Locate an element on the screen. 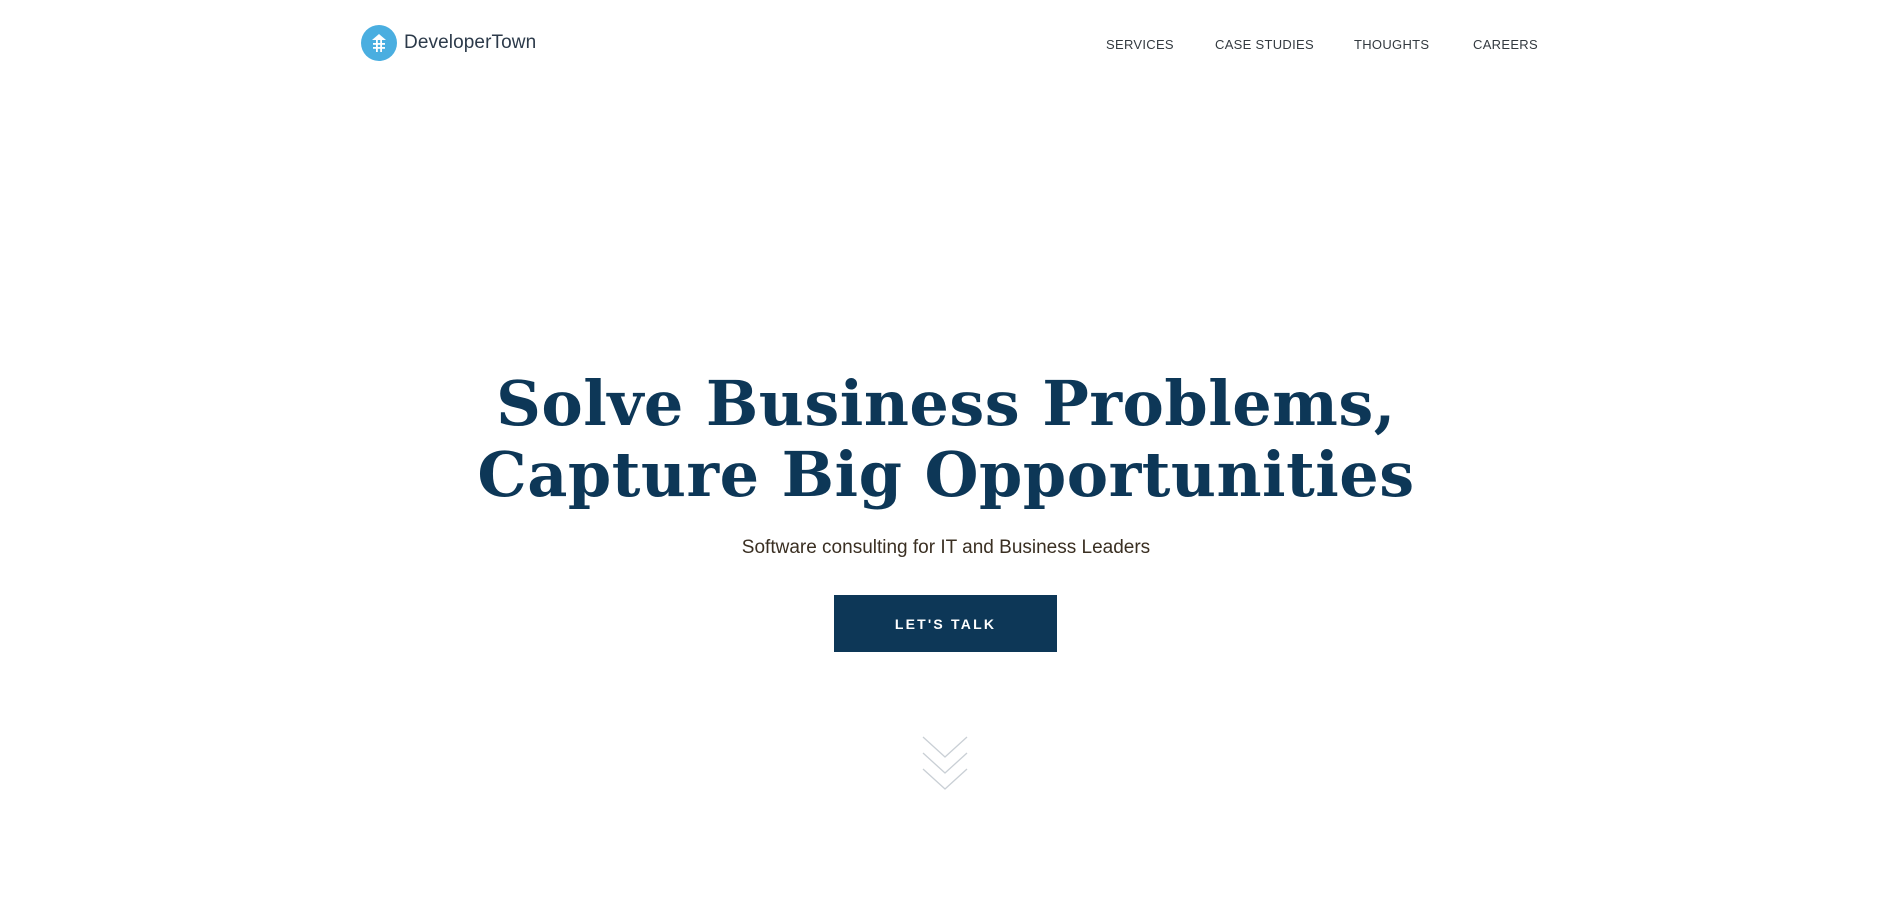  nav-item-services: SERVICES is located at coordinates (1140, 45).